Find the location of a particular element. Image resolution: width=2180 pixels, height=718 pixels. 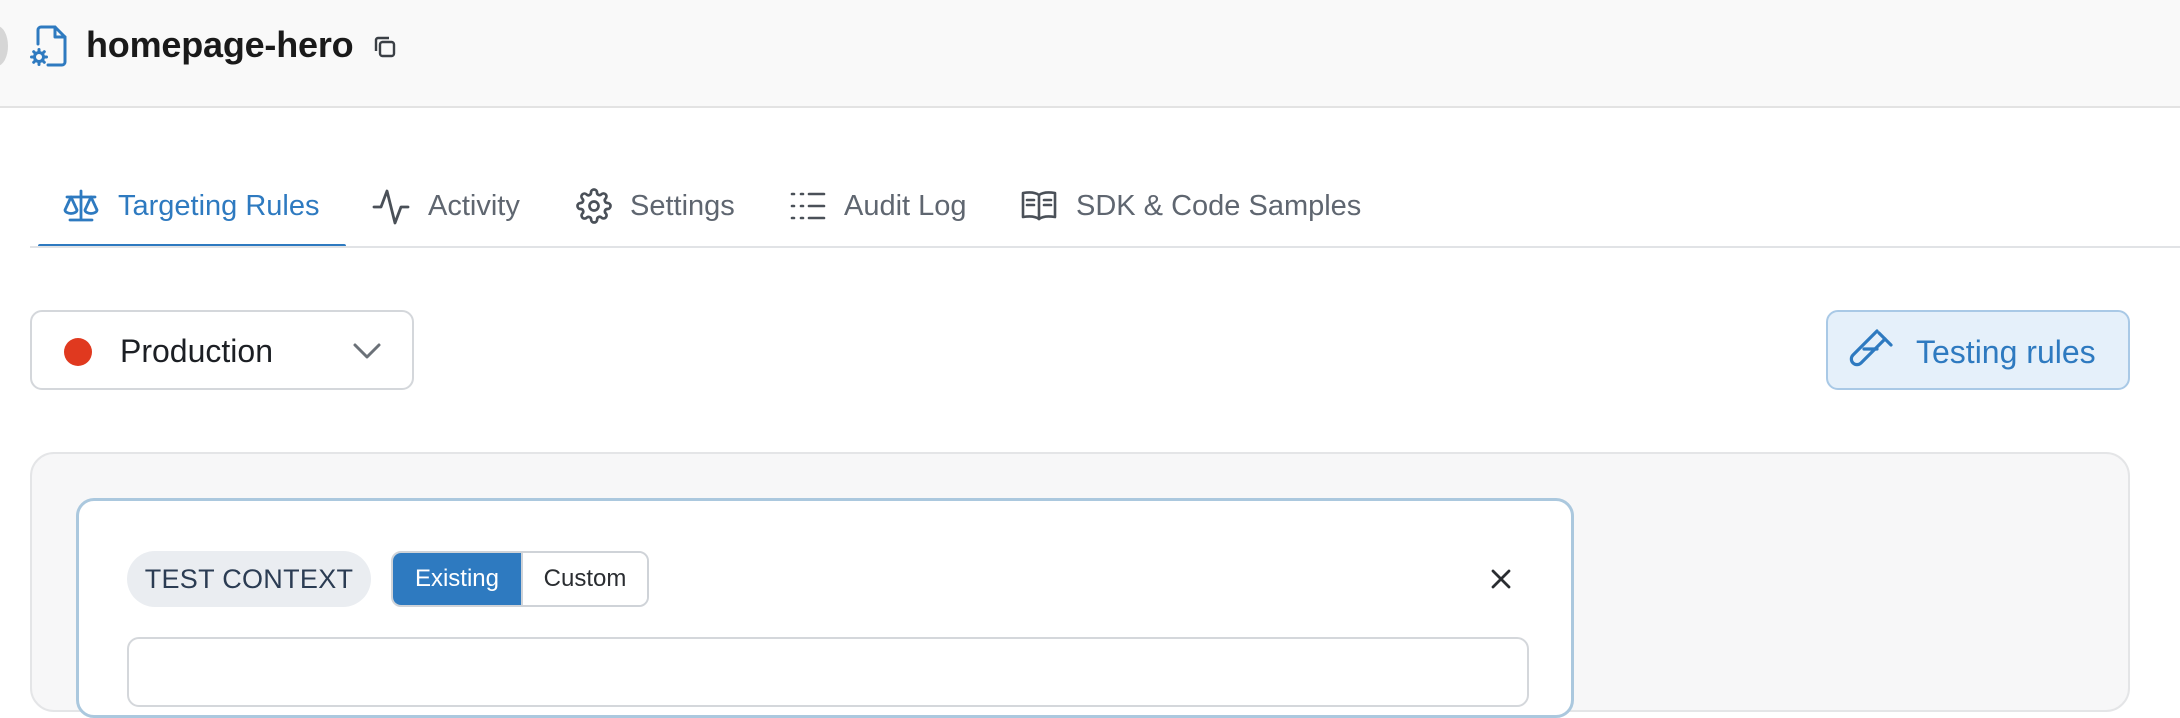

context-select-field is located at coordinates (828, 672).